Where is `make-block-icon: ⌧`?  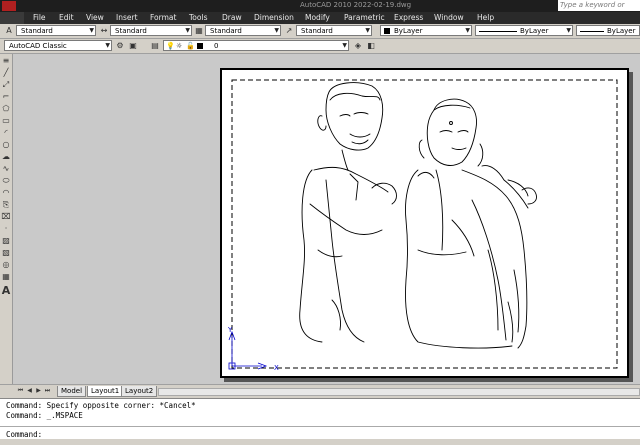 make-block-icon: ⌧ is located at coordinates (6, 217).